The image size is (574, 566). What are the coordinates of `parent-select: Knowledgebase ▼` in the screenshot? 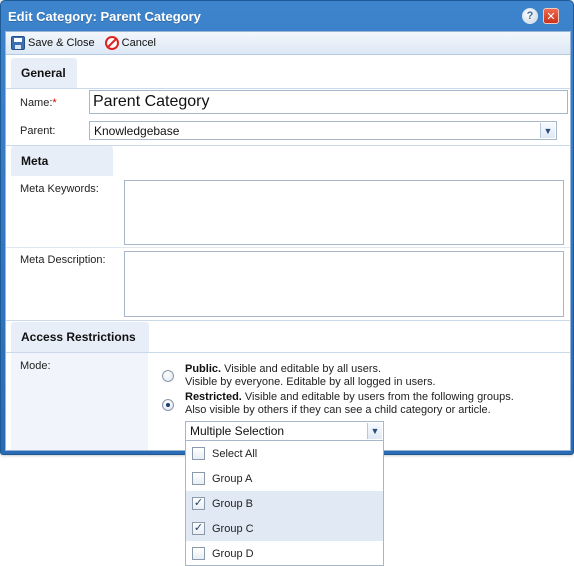 It's located at (323, 130).